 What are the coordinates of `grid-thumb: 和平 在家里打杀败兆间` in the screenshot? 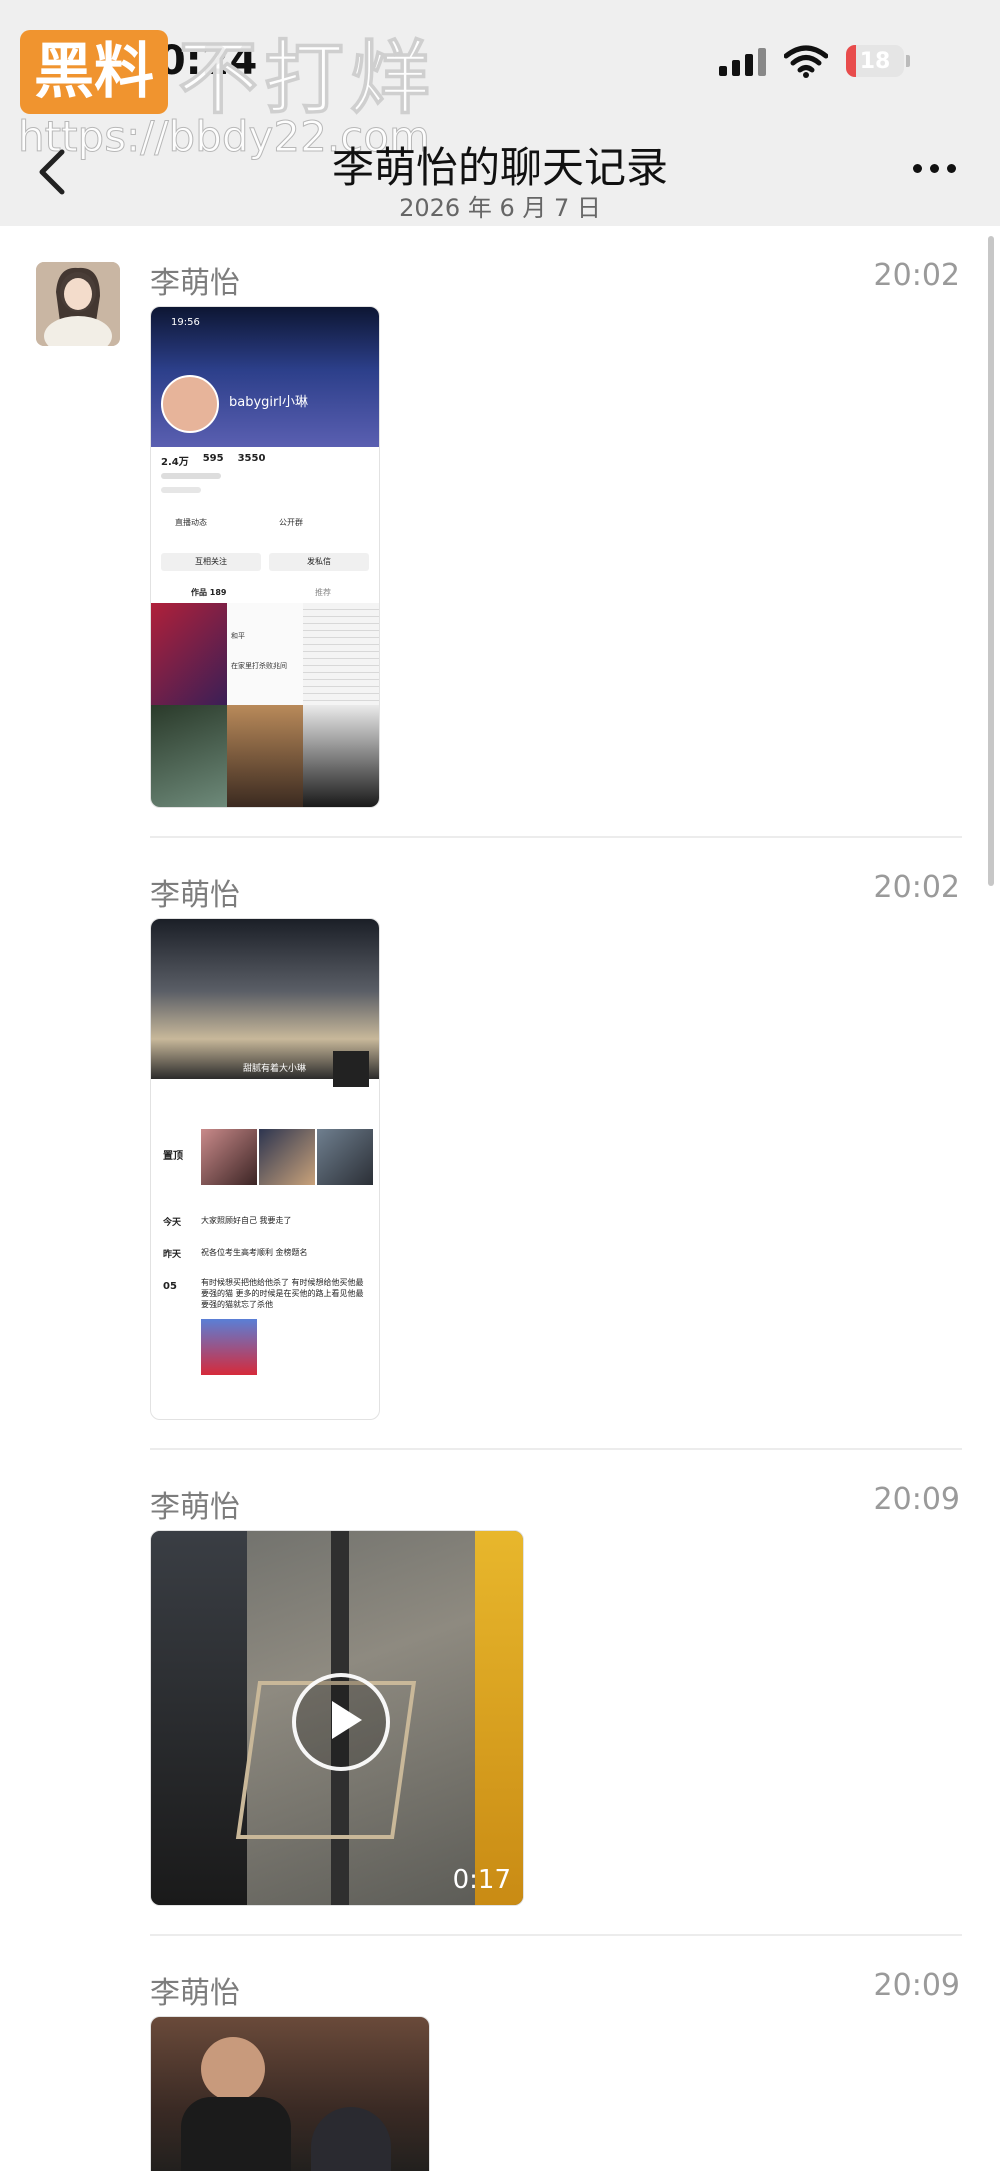 It's located at (265, 654).